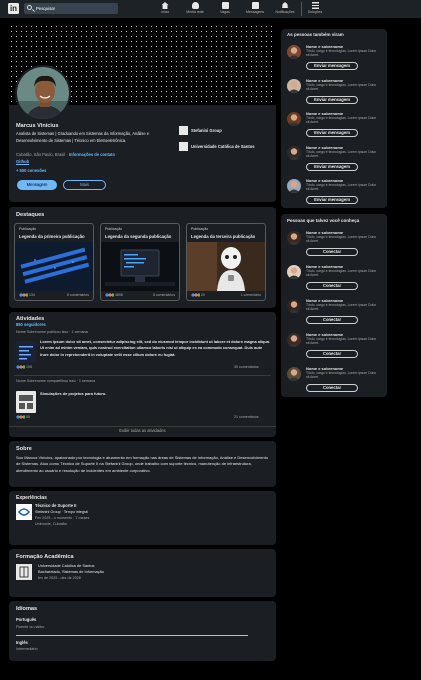  What do you see at coordinates (52, 332) in the screenshot?
I see `post-meta: Nome Sobrenome publicou isso · 1 semana` at bounding box center [52, 332].